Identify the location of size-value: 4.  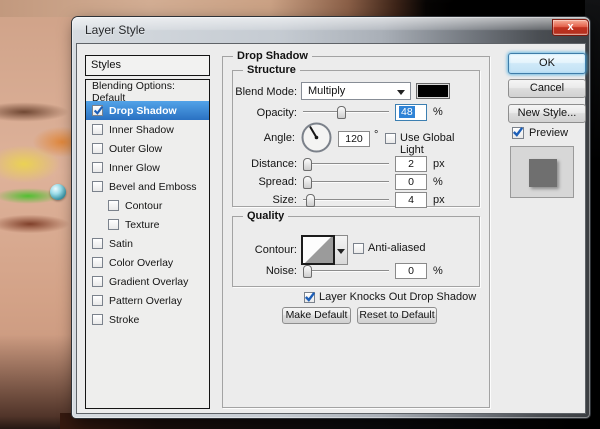
(411, 200).